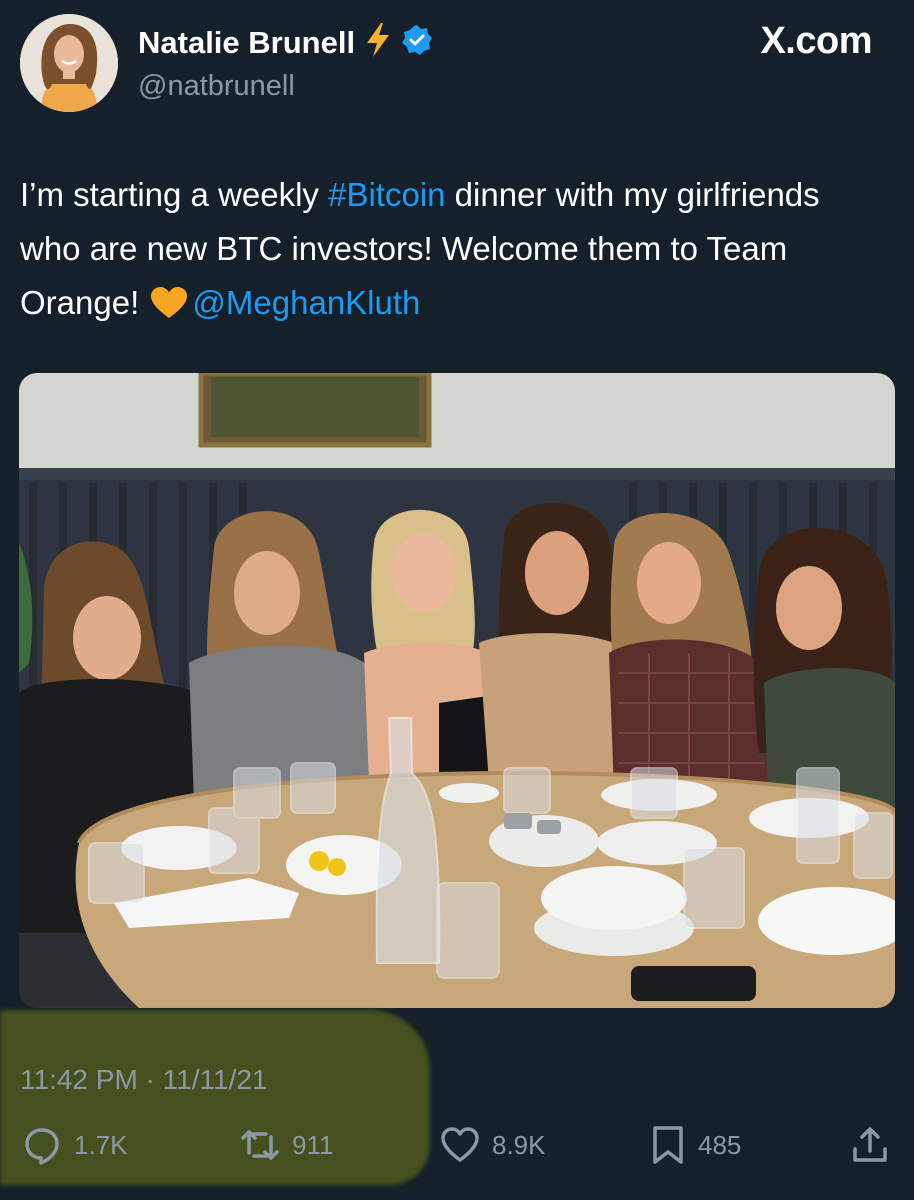 The height and width of the screenshot is (1200, 914). I want to click on reply-count: 1.7K, so click(101, 1144).